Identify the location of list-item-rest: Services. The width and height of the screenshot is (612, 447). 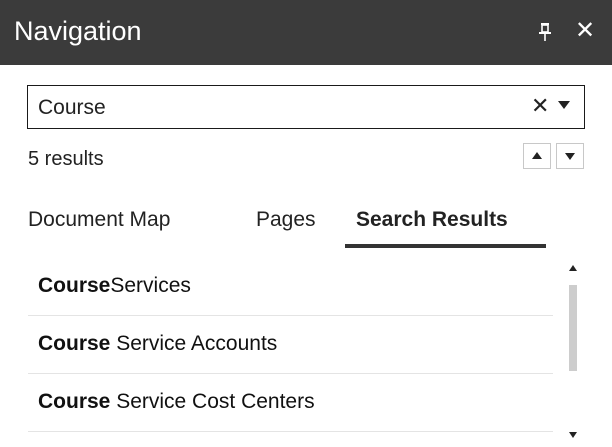
(150, 285).